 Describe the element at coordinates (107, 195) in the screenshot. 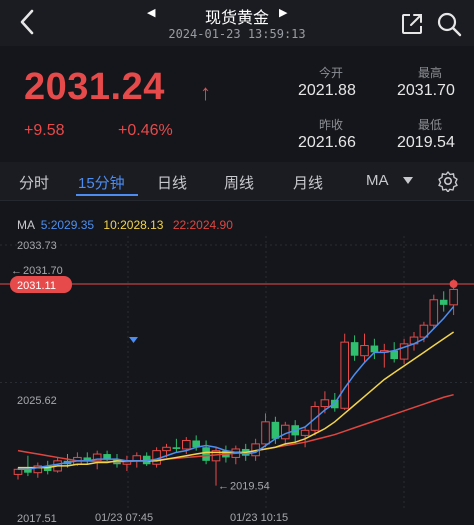

I see `active-tab-underline` at that location.